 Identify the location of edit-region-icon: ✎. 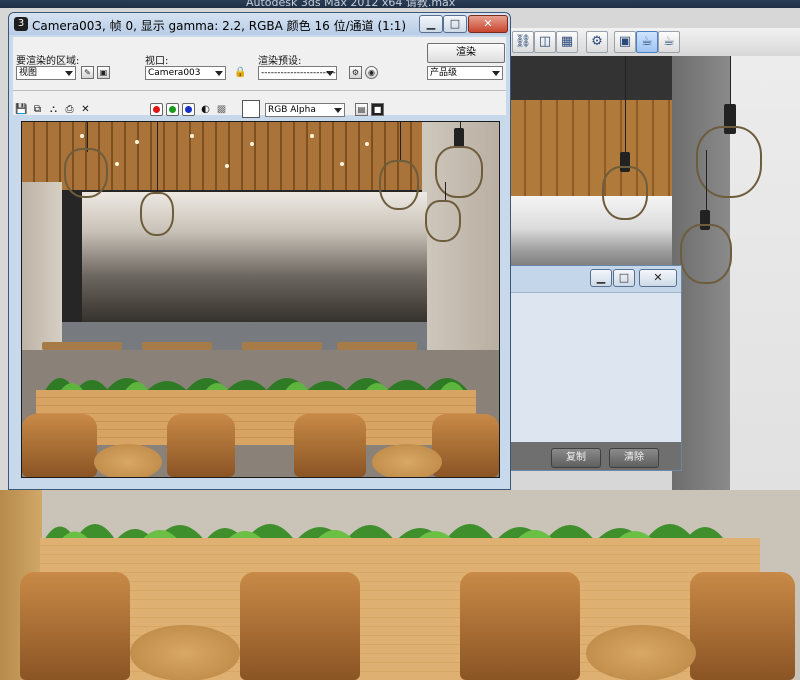
(87, 72).